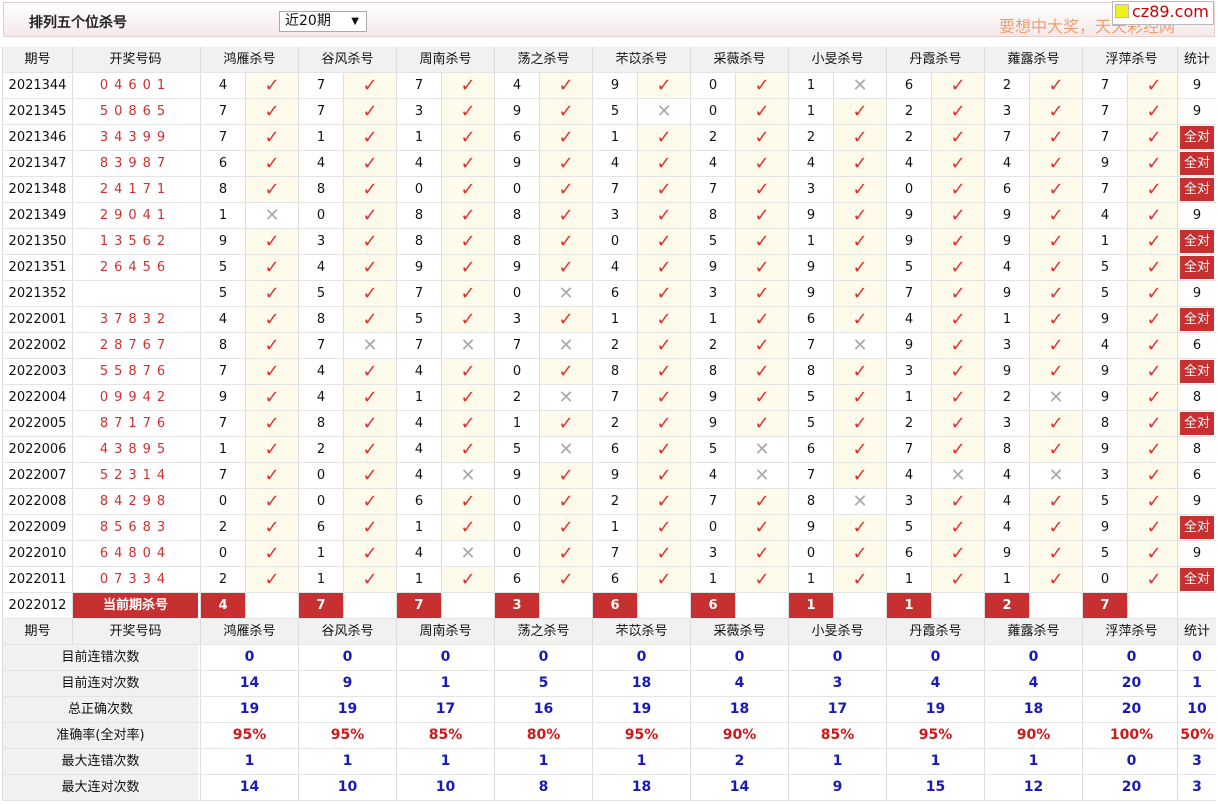 The image size is (1218, 806). Describe the element at coordinates (323, 21) in the screenshot. I see `period-select: 近20期 ▼` at that location.